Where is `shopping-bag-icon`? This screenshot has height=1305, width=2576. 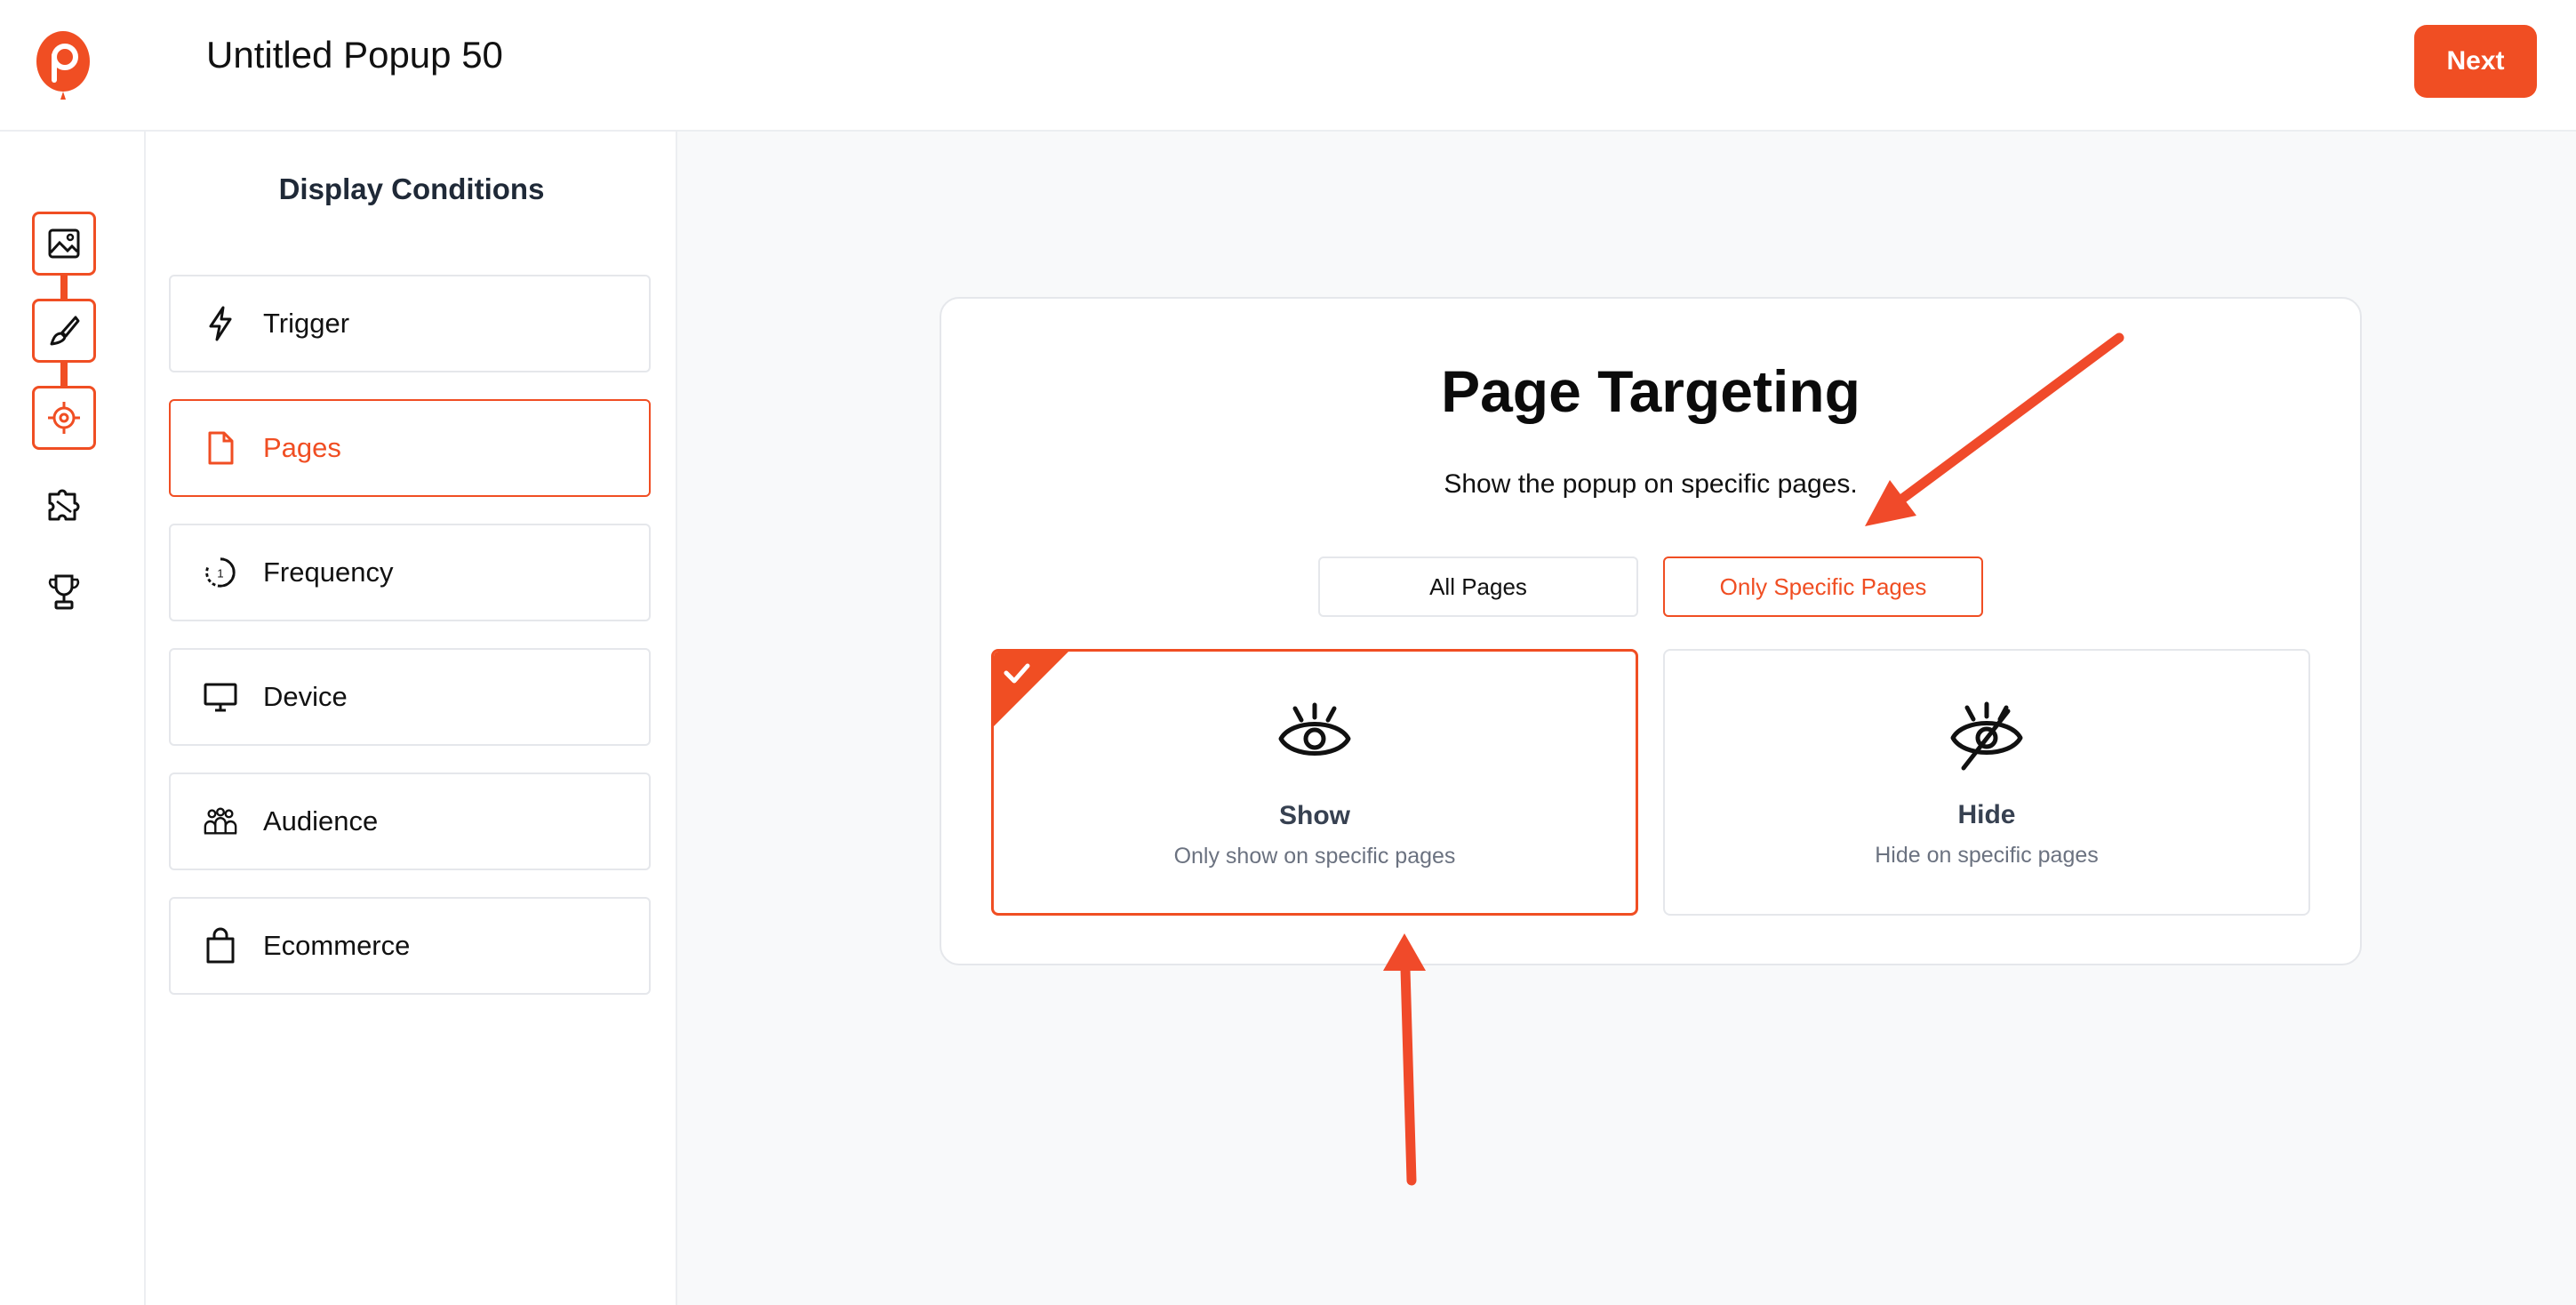 shopping-bag-icon is located at coordinates (220, 946).